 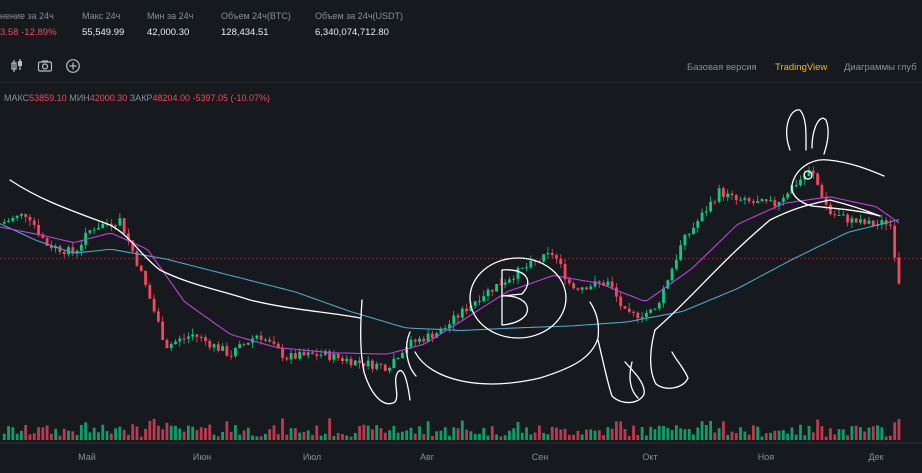 What do you see at coordinates (245, 32) in the screenshot?
I see `stat-value: 128,434.51` at bounding box center [245, 32].